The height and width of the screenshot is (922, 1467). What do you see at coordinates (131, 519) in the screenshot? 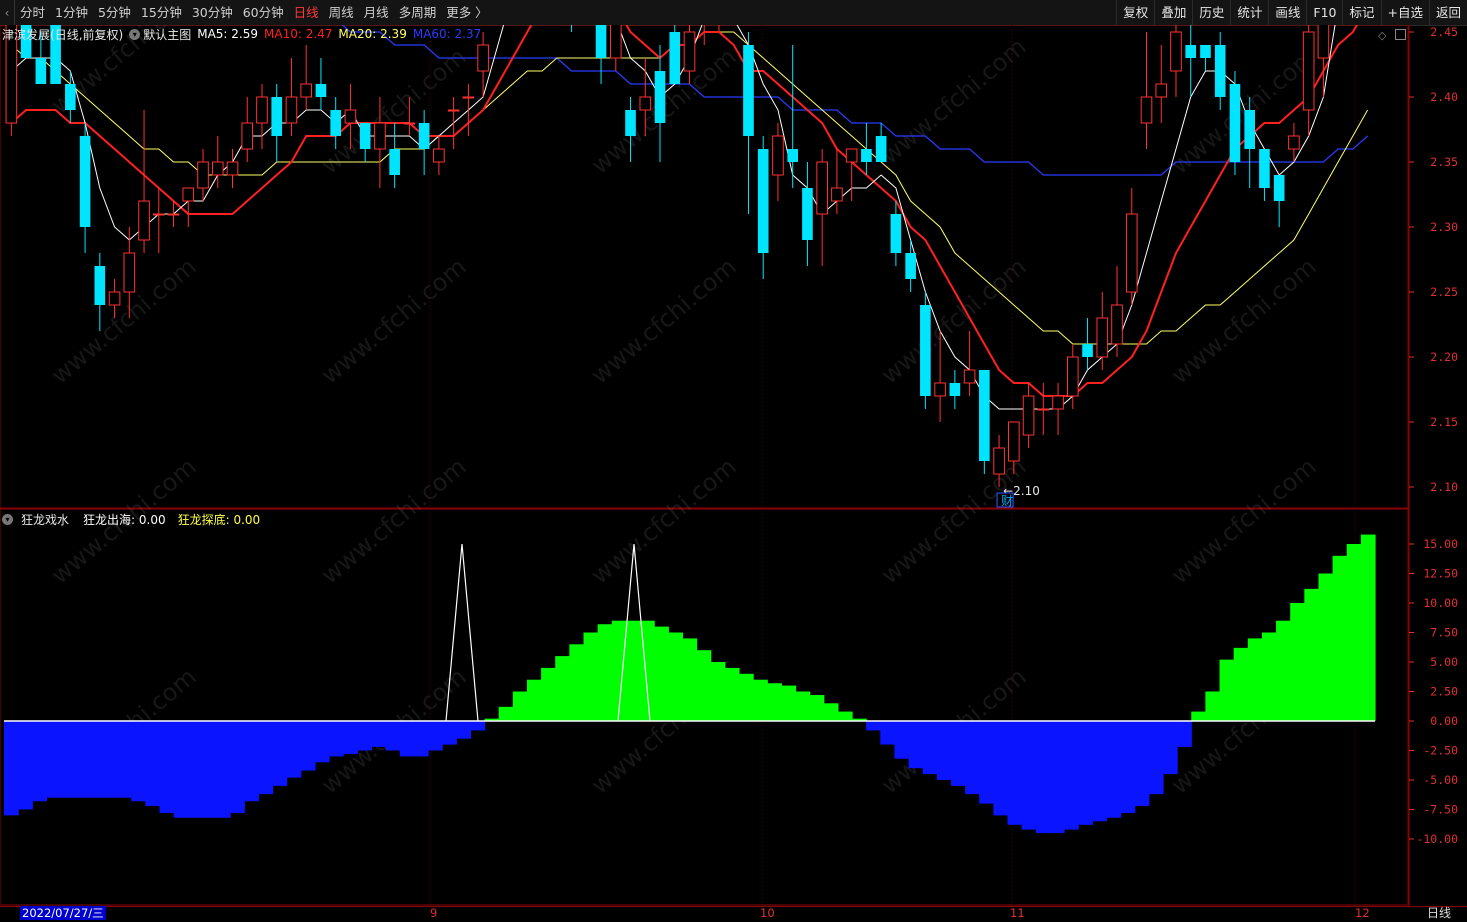
I see `sub-header: ▾ 狂龙戏水 狂龙出海: 0.00 狂龙探底: 0.00` at bounding box center [131, 519].